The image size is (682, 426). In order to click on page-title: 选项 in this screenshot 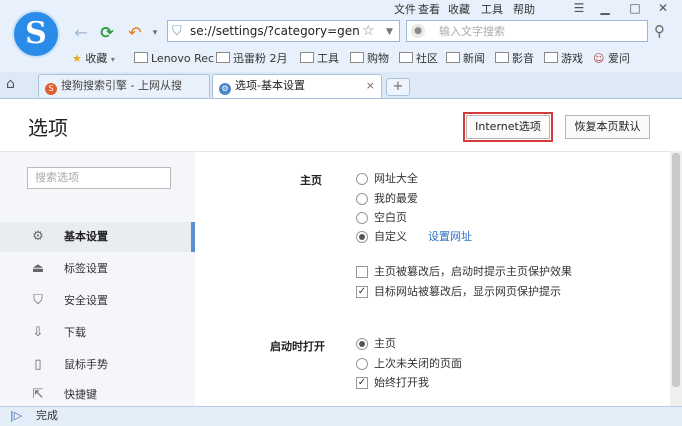, I will do `click(48, 128)`.